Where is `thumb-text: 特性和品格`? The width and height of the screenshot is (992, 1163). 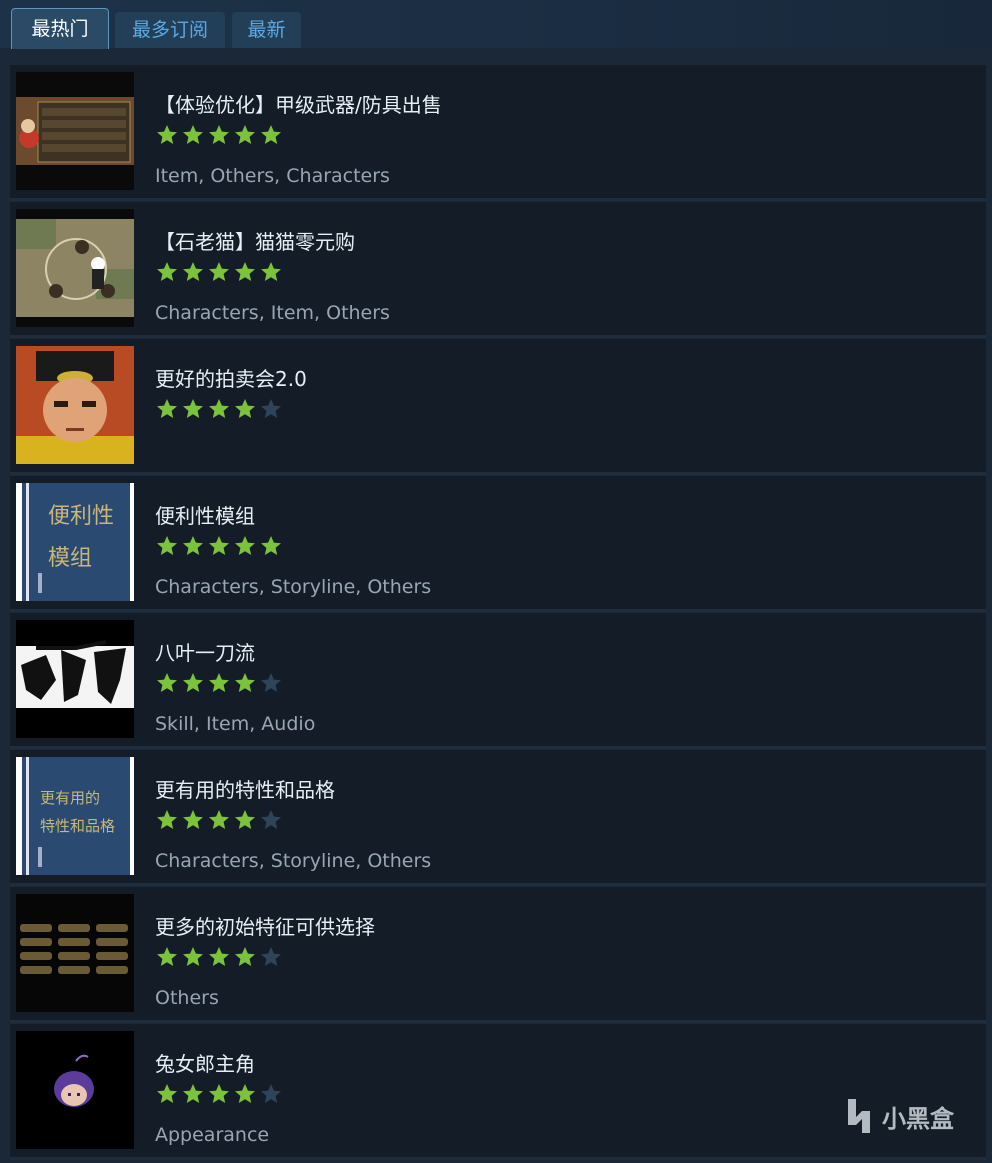
thumb-text: 特性和品格 is located at coordinates (77, 826).